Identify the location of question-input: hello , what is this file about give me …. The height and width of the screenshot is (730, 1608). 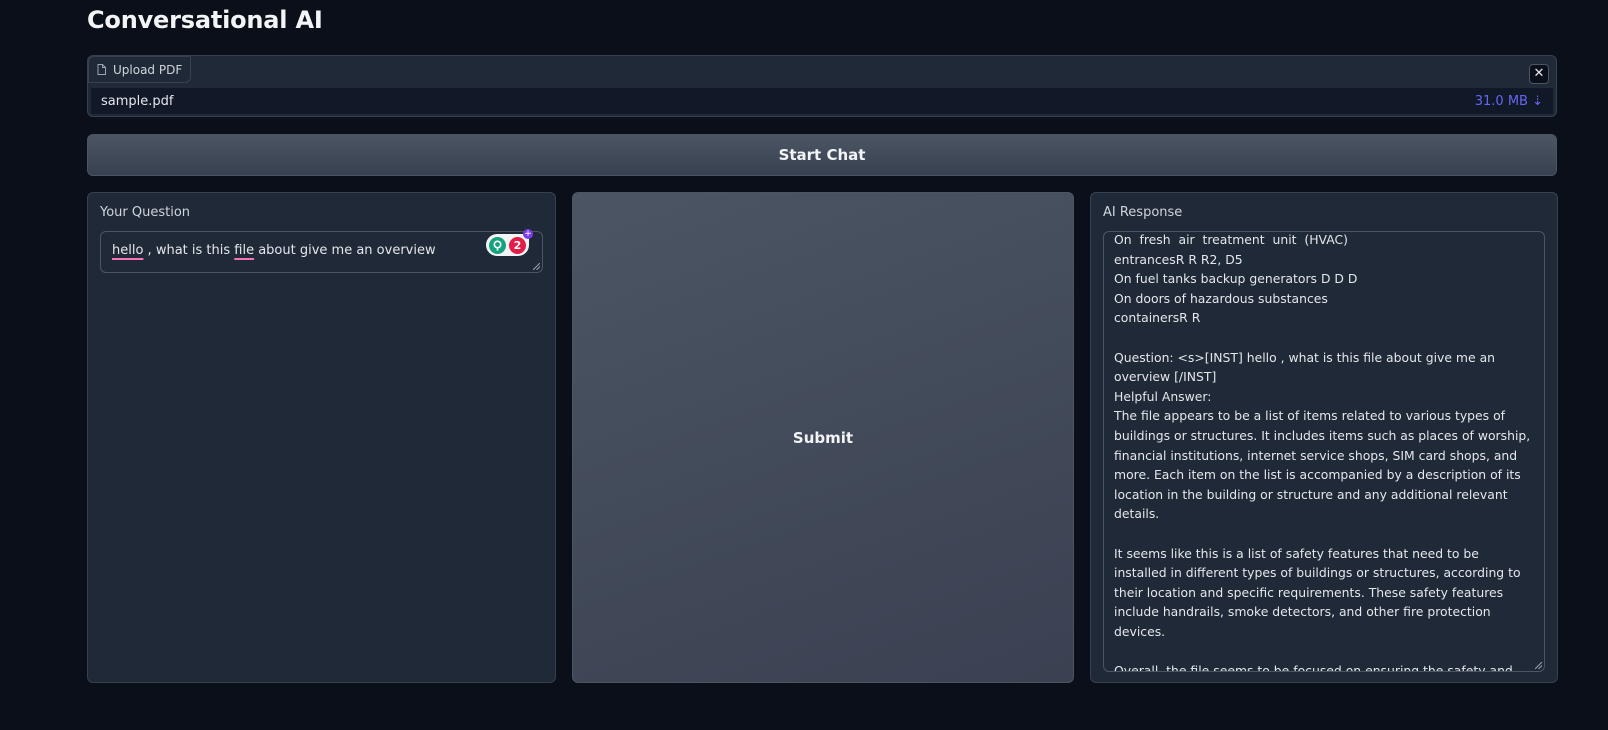
(321, 251).